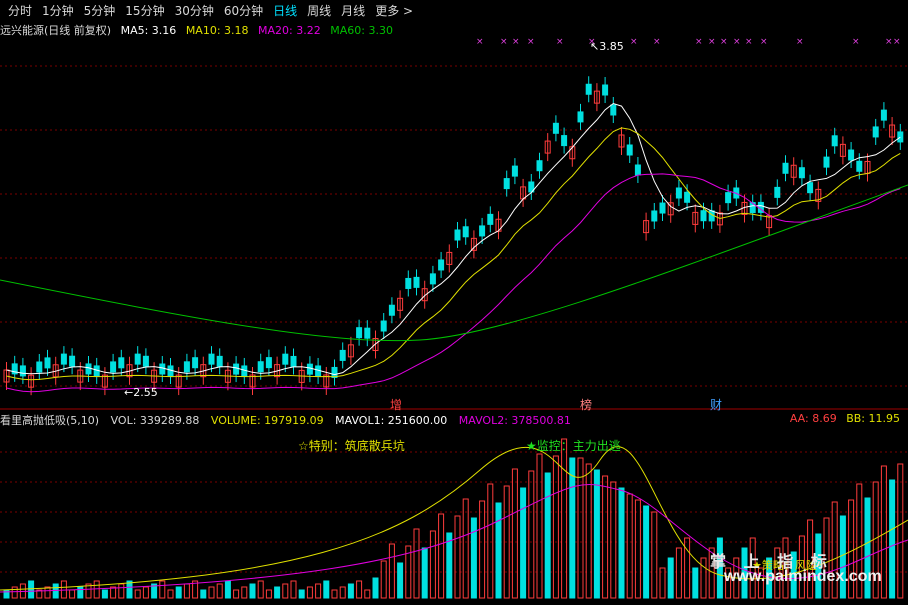 This screenshot has width=908, height=605. What do you see at coordinates (396, 404) in the screenshot?
I see `tag-zeng: 增` at bounding box center [396, 404].